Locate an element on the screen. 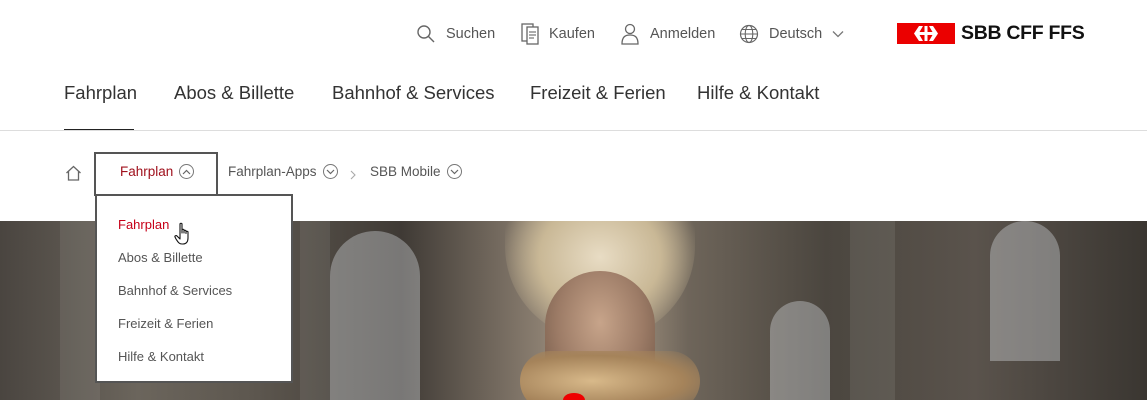  dropdown-item-hilfe-kontakt: Hilfe & Kontakt is located at coordinates (161, 356).